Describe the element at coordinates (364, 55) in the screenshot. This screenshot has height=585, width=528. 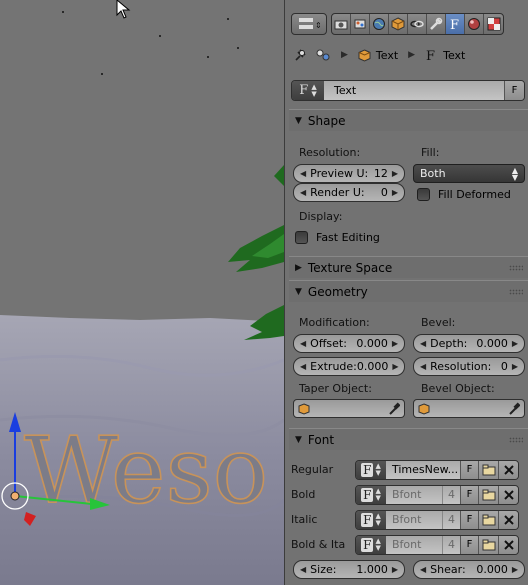
I see `object-cube-icon` at that location.